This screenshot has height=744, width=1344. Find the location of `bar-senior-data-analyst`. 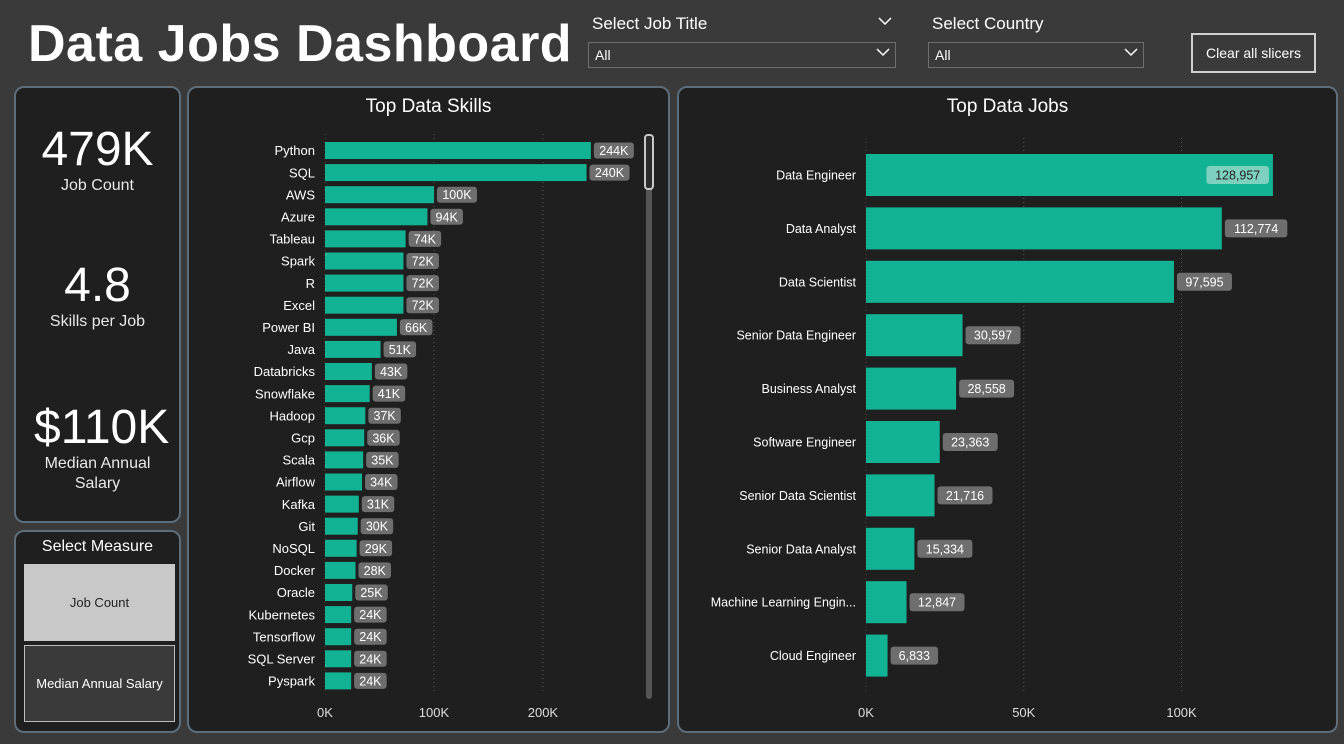

bar-senior-data-analyst is located at coordinates (890, 548).